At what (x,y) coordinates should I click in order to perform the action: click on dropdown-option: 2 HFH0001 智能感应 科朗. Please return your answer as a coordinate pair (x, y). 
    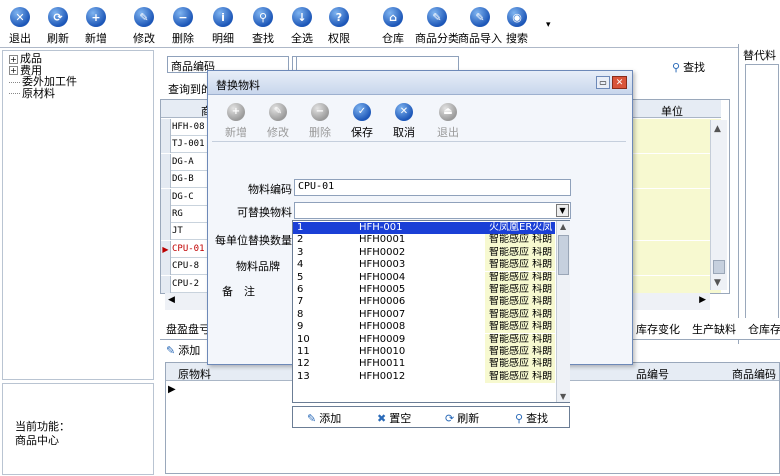
    Looking at the image, I should click on (424, 240).